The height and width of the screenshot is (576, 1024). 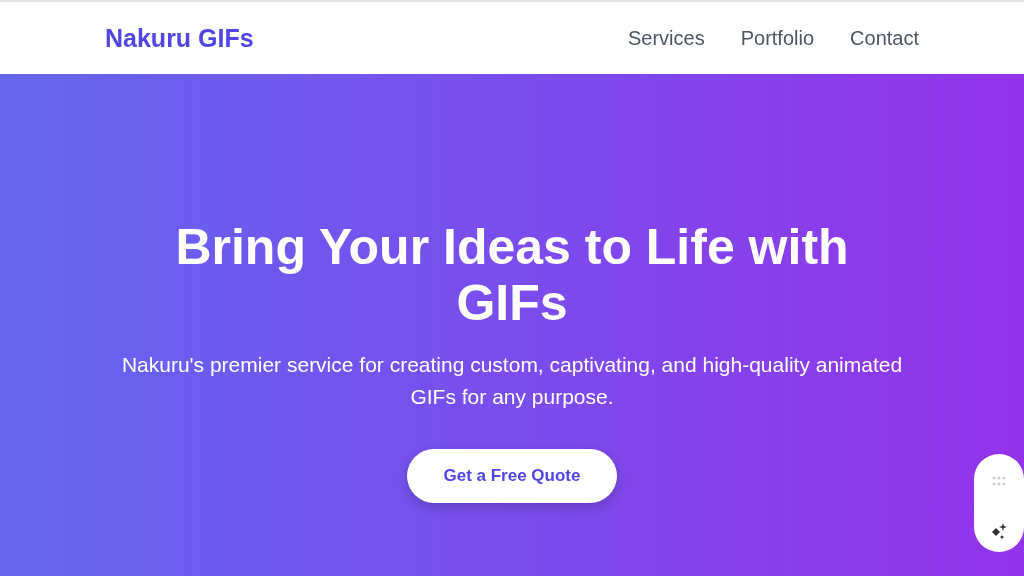 What do you see at coordinates (512, 275) in the screenshot?
I see `hero-title: Bring Your Ideas to Life with GIFs` at bounding box center [512, 275].